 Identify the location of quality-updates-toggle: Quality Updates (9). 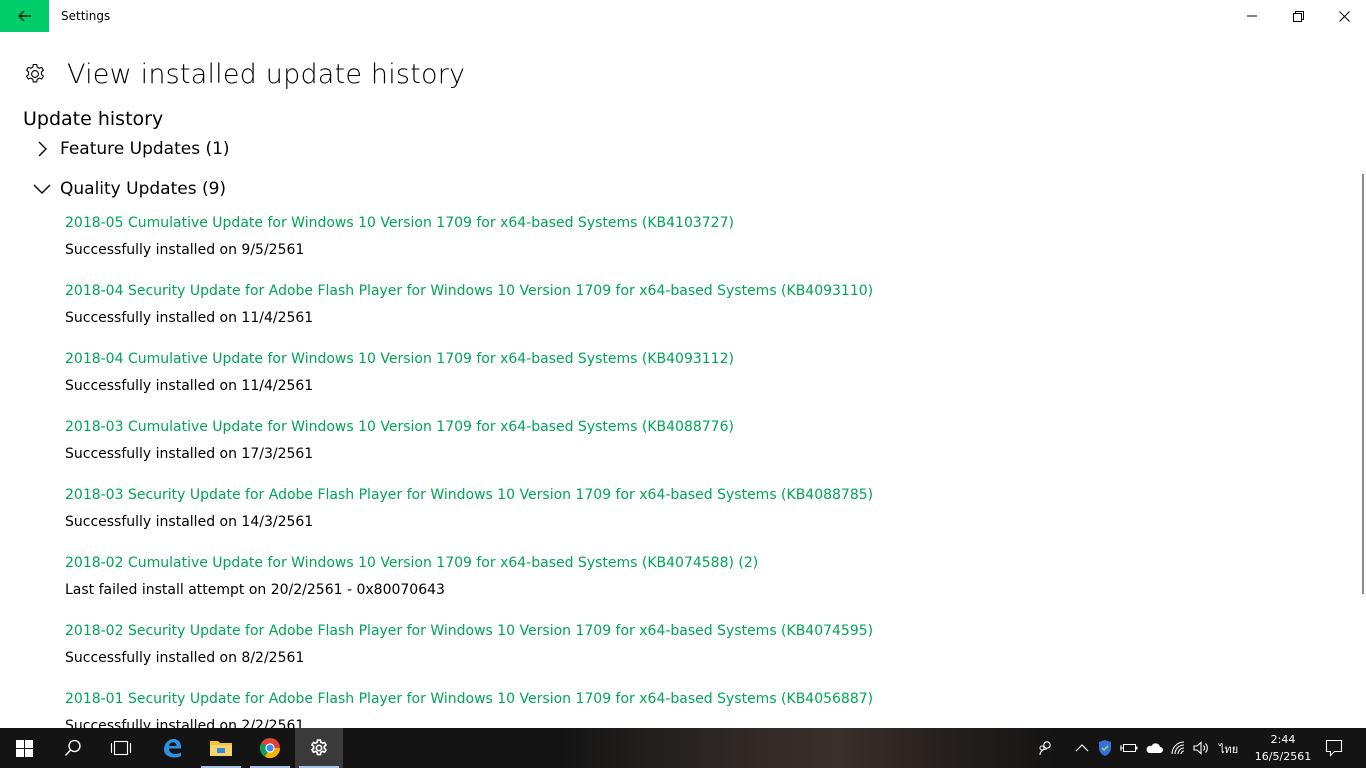
(128, 189).